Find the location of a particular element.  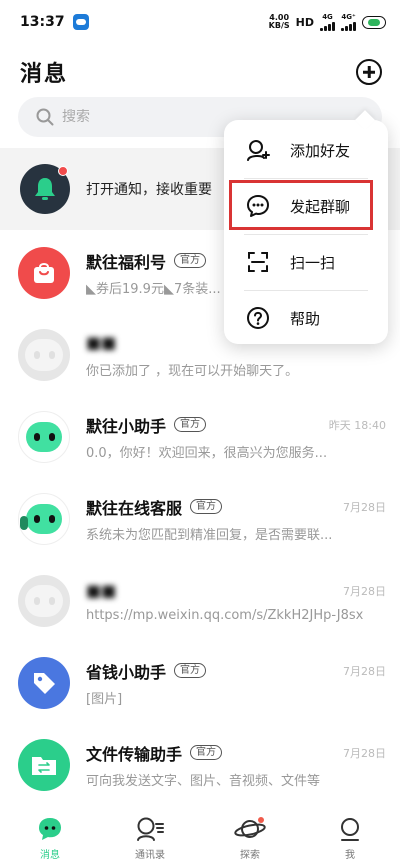

conversation-name: 默往小助手 is located at coordinates (126, 426).